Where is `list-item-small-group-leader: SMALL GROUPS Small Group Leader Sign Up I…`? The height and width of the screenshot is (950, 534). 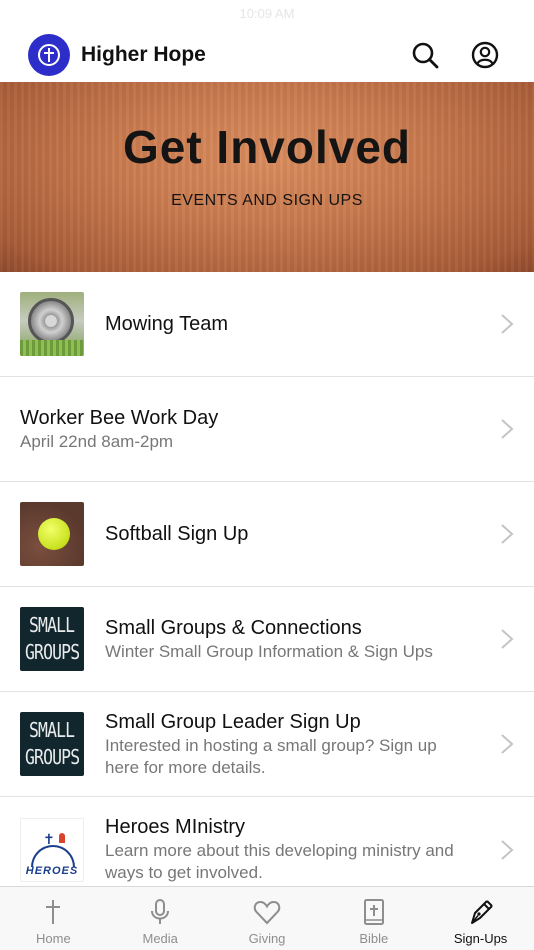 list-item-small-group-leader: SMALL GROUPS Small Group Leader Sign Up I… is located at coordinates (267, 744).